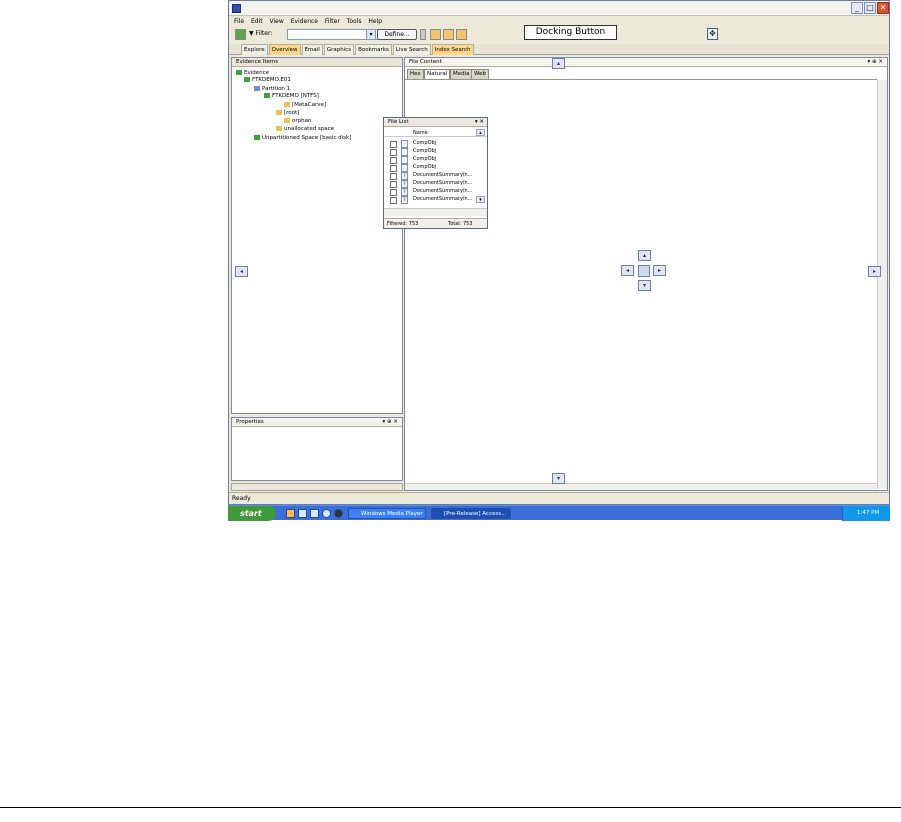 The image size is (901, 822). What do you see at coordinates (252, 73) in the screenshot?
I see `tree-item-evidence: Evidence` at bounding box center [252, 73].